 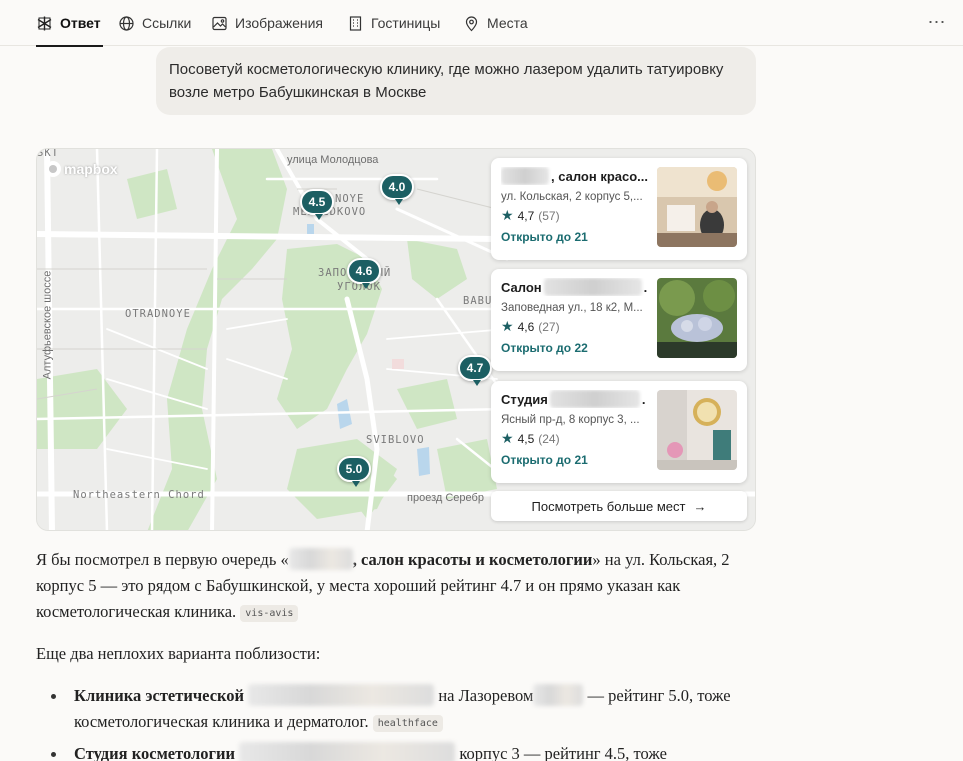 I want to click on location-pin-icon, so click(x=471, y=23).